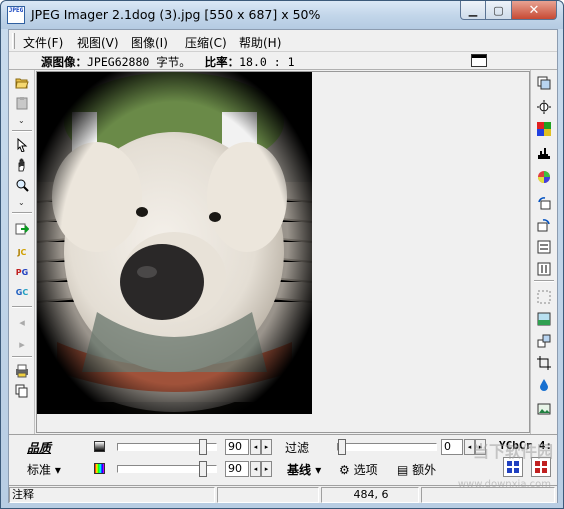  I want to click on minimize-icon: ▁, so click(473, 10).